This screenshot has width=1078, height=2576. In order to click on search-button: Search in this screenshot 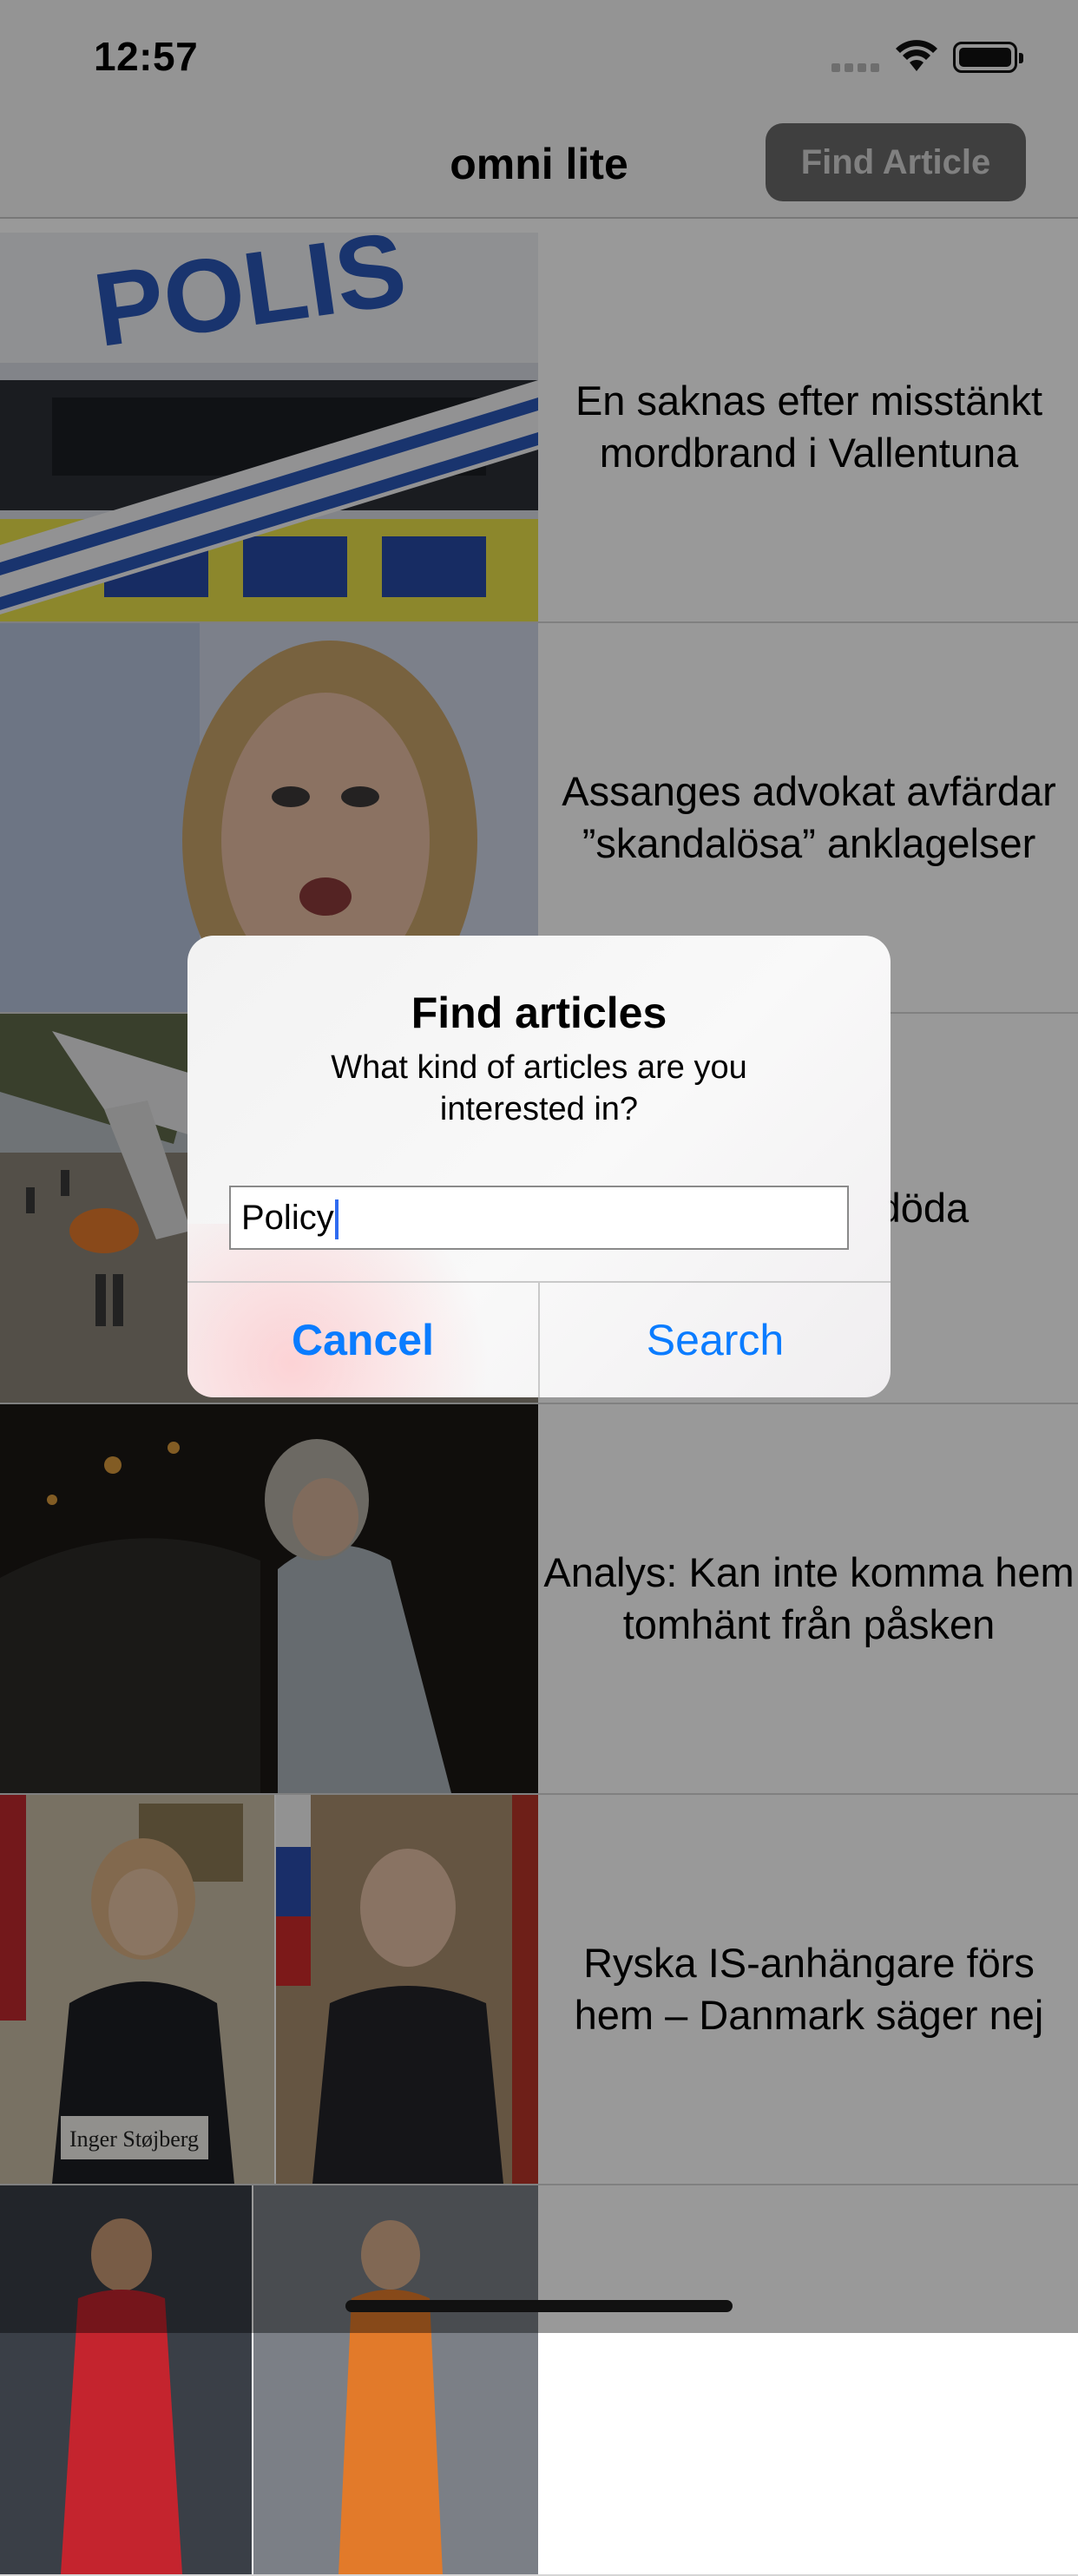, I will do `click(715, 1340)`.